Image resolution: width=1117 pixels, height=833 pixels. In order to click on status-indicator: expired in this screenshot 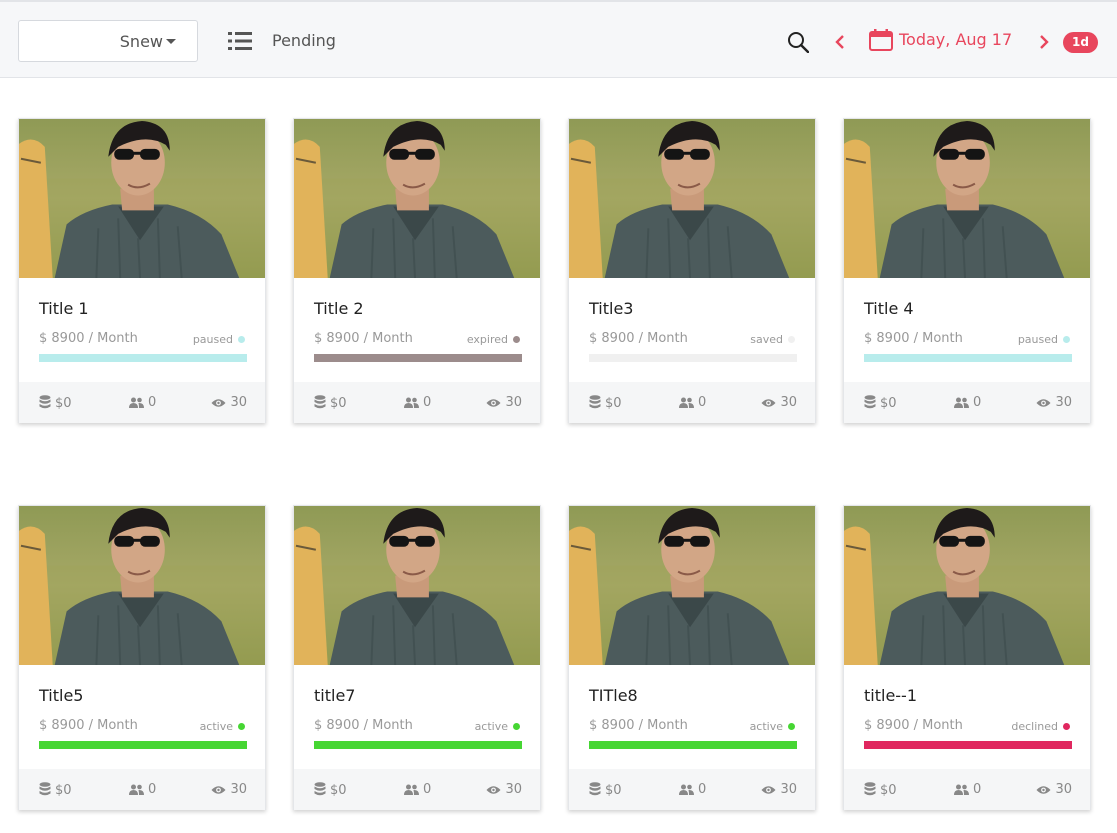, I will do `click(493, 339)`.